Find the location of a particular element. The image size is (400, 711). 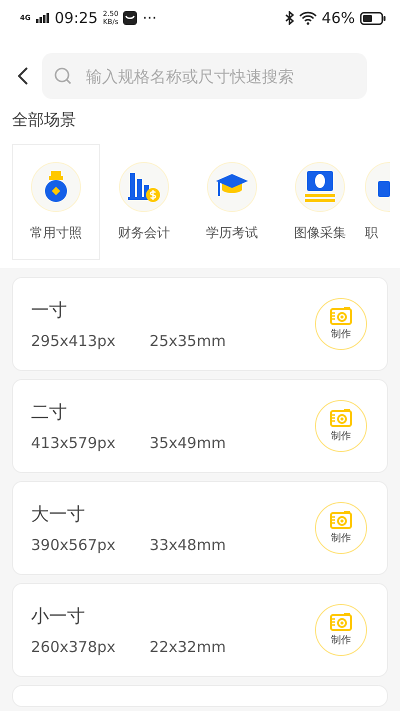

spec-title: 小一寸 is located at coordinates (58, 616).